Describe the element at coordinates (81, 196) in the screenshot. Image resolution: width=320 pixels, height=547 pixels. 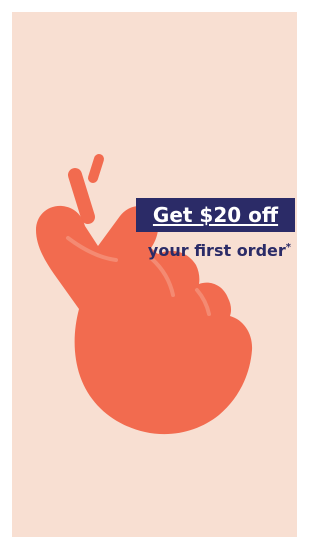
I see `sparkle-left` at that location.